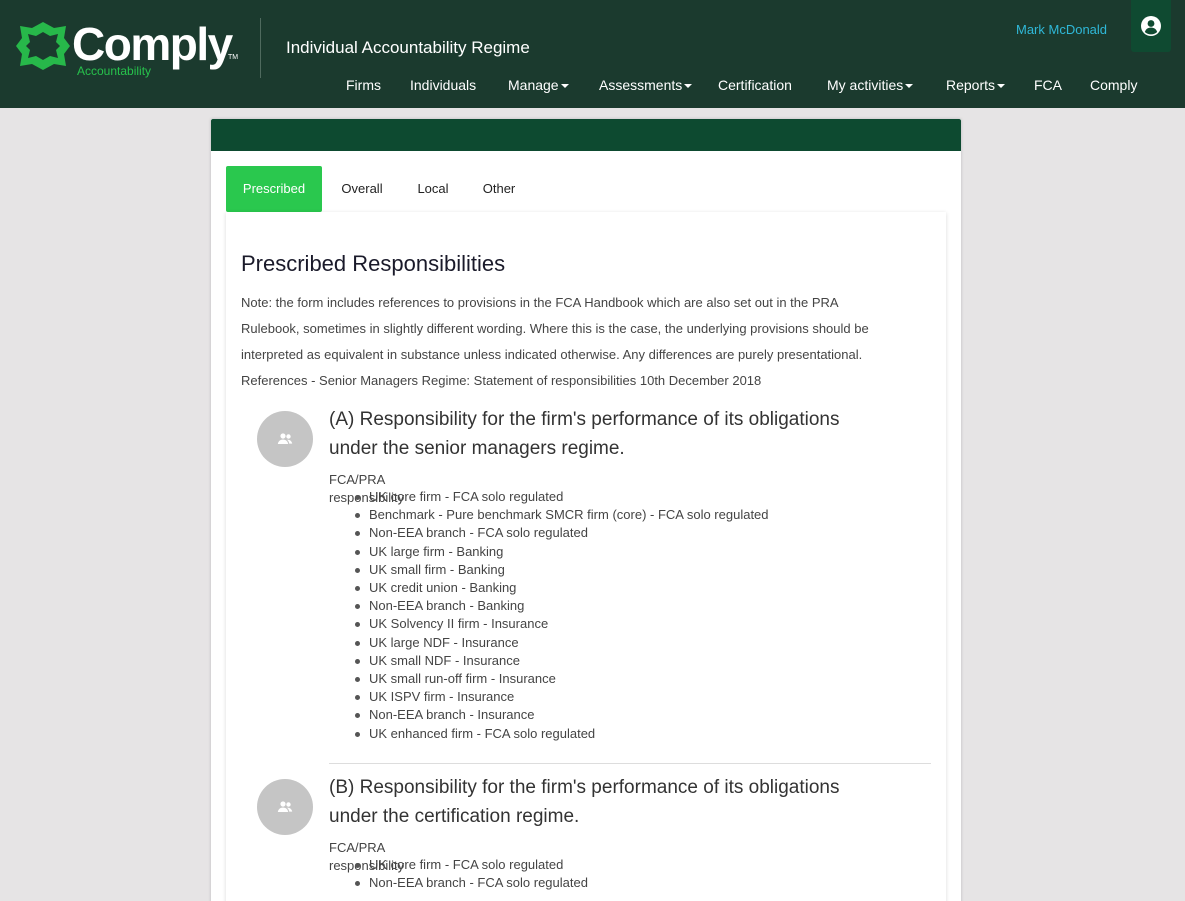  What do you see at coordinates (433, 189) in the screenshot?
I see `tab-local: Local` at bounding box center [433, 189].